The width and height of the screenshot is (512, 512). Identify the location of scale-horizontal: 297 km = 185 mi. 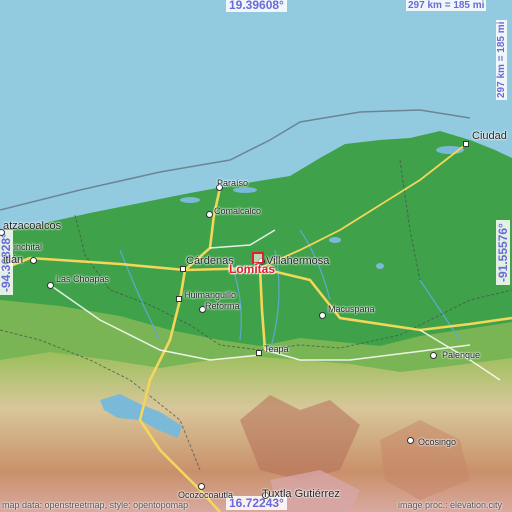
(446, 5).